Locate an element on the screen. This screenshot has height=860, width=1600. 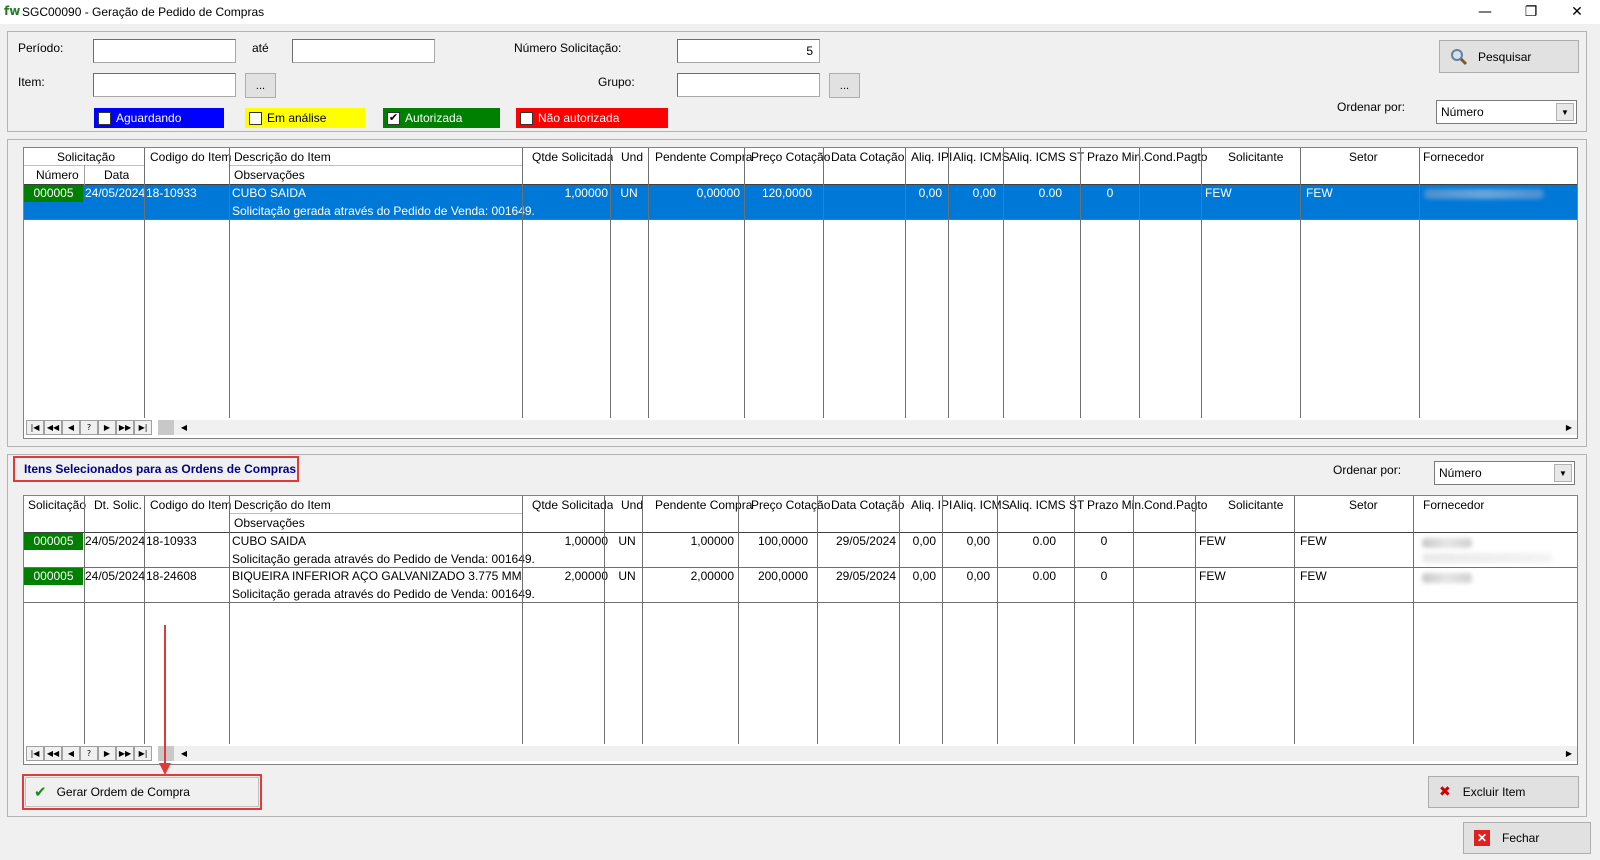
close-window-button: ✕ is located at coordinates (1577, 12).